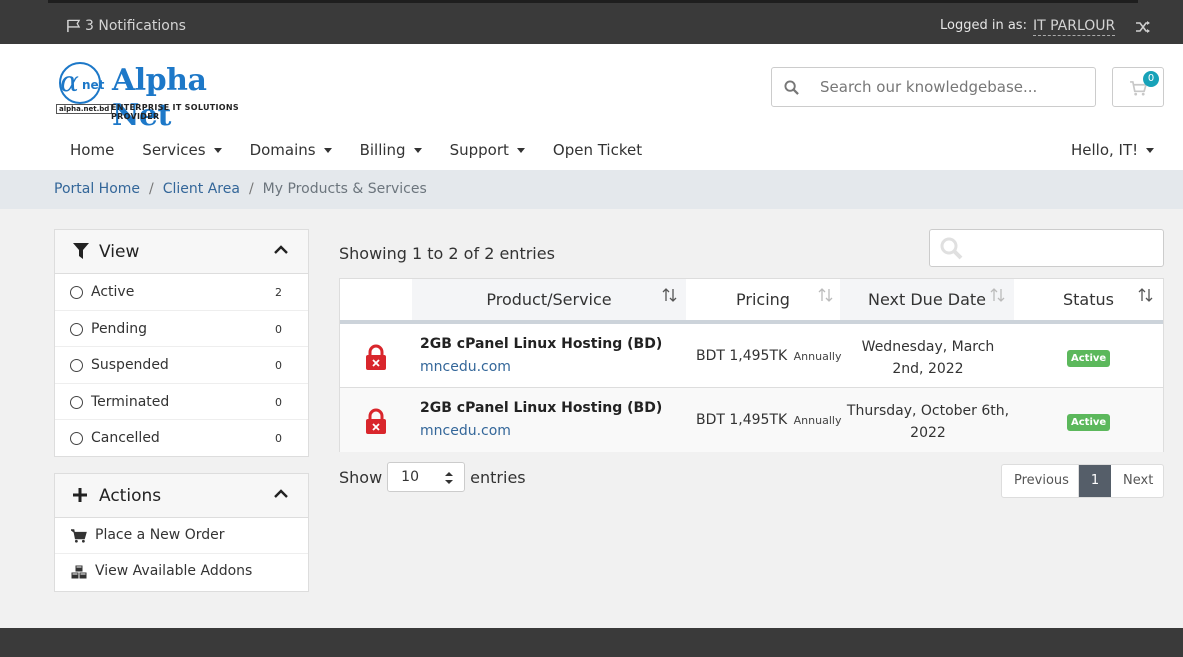 The height and width of the screenshot is (657, 1183). I want to click on nav-label: Open Ticket, so click(597, 150).